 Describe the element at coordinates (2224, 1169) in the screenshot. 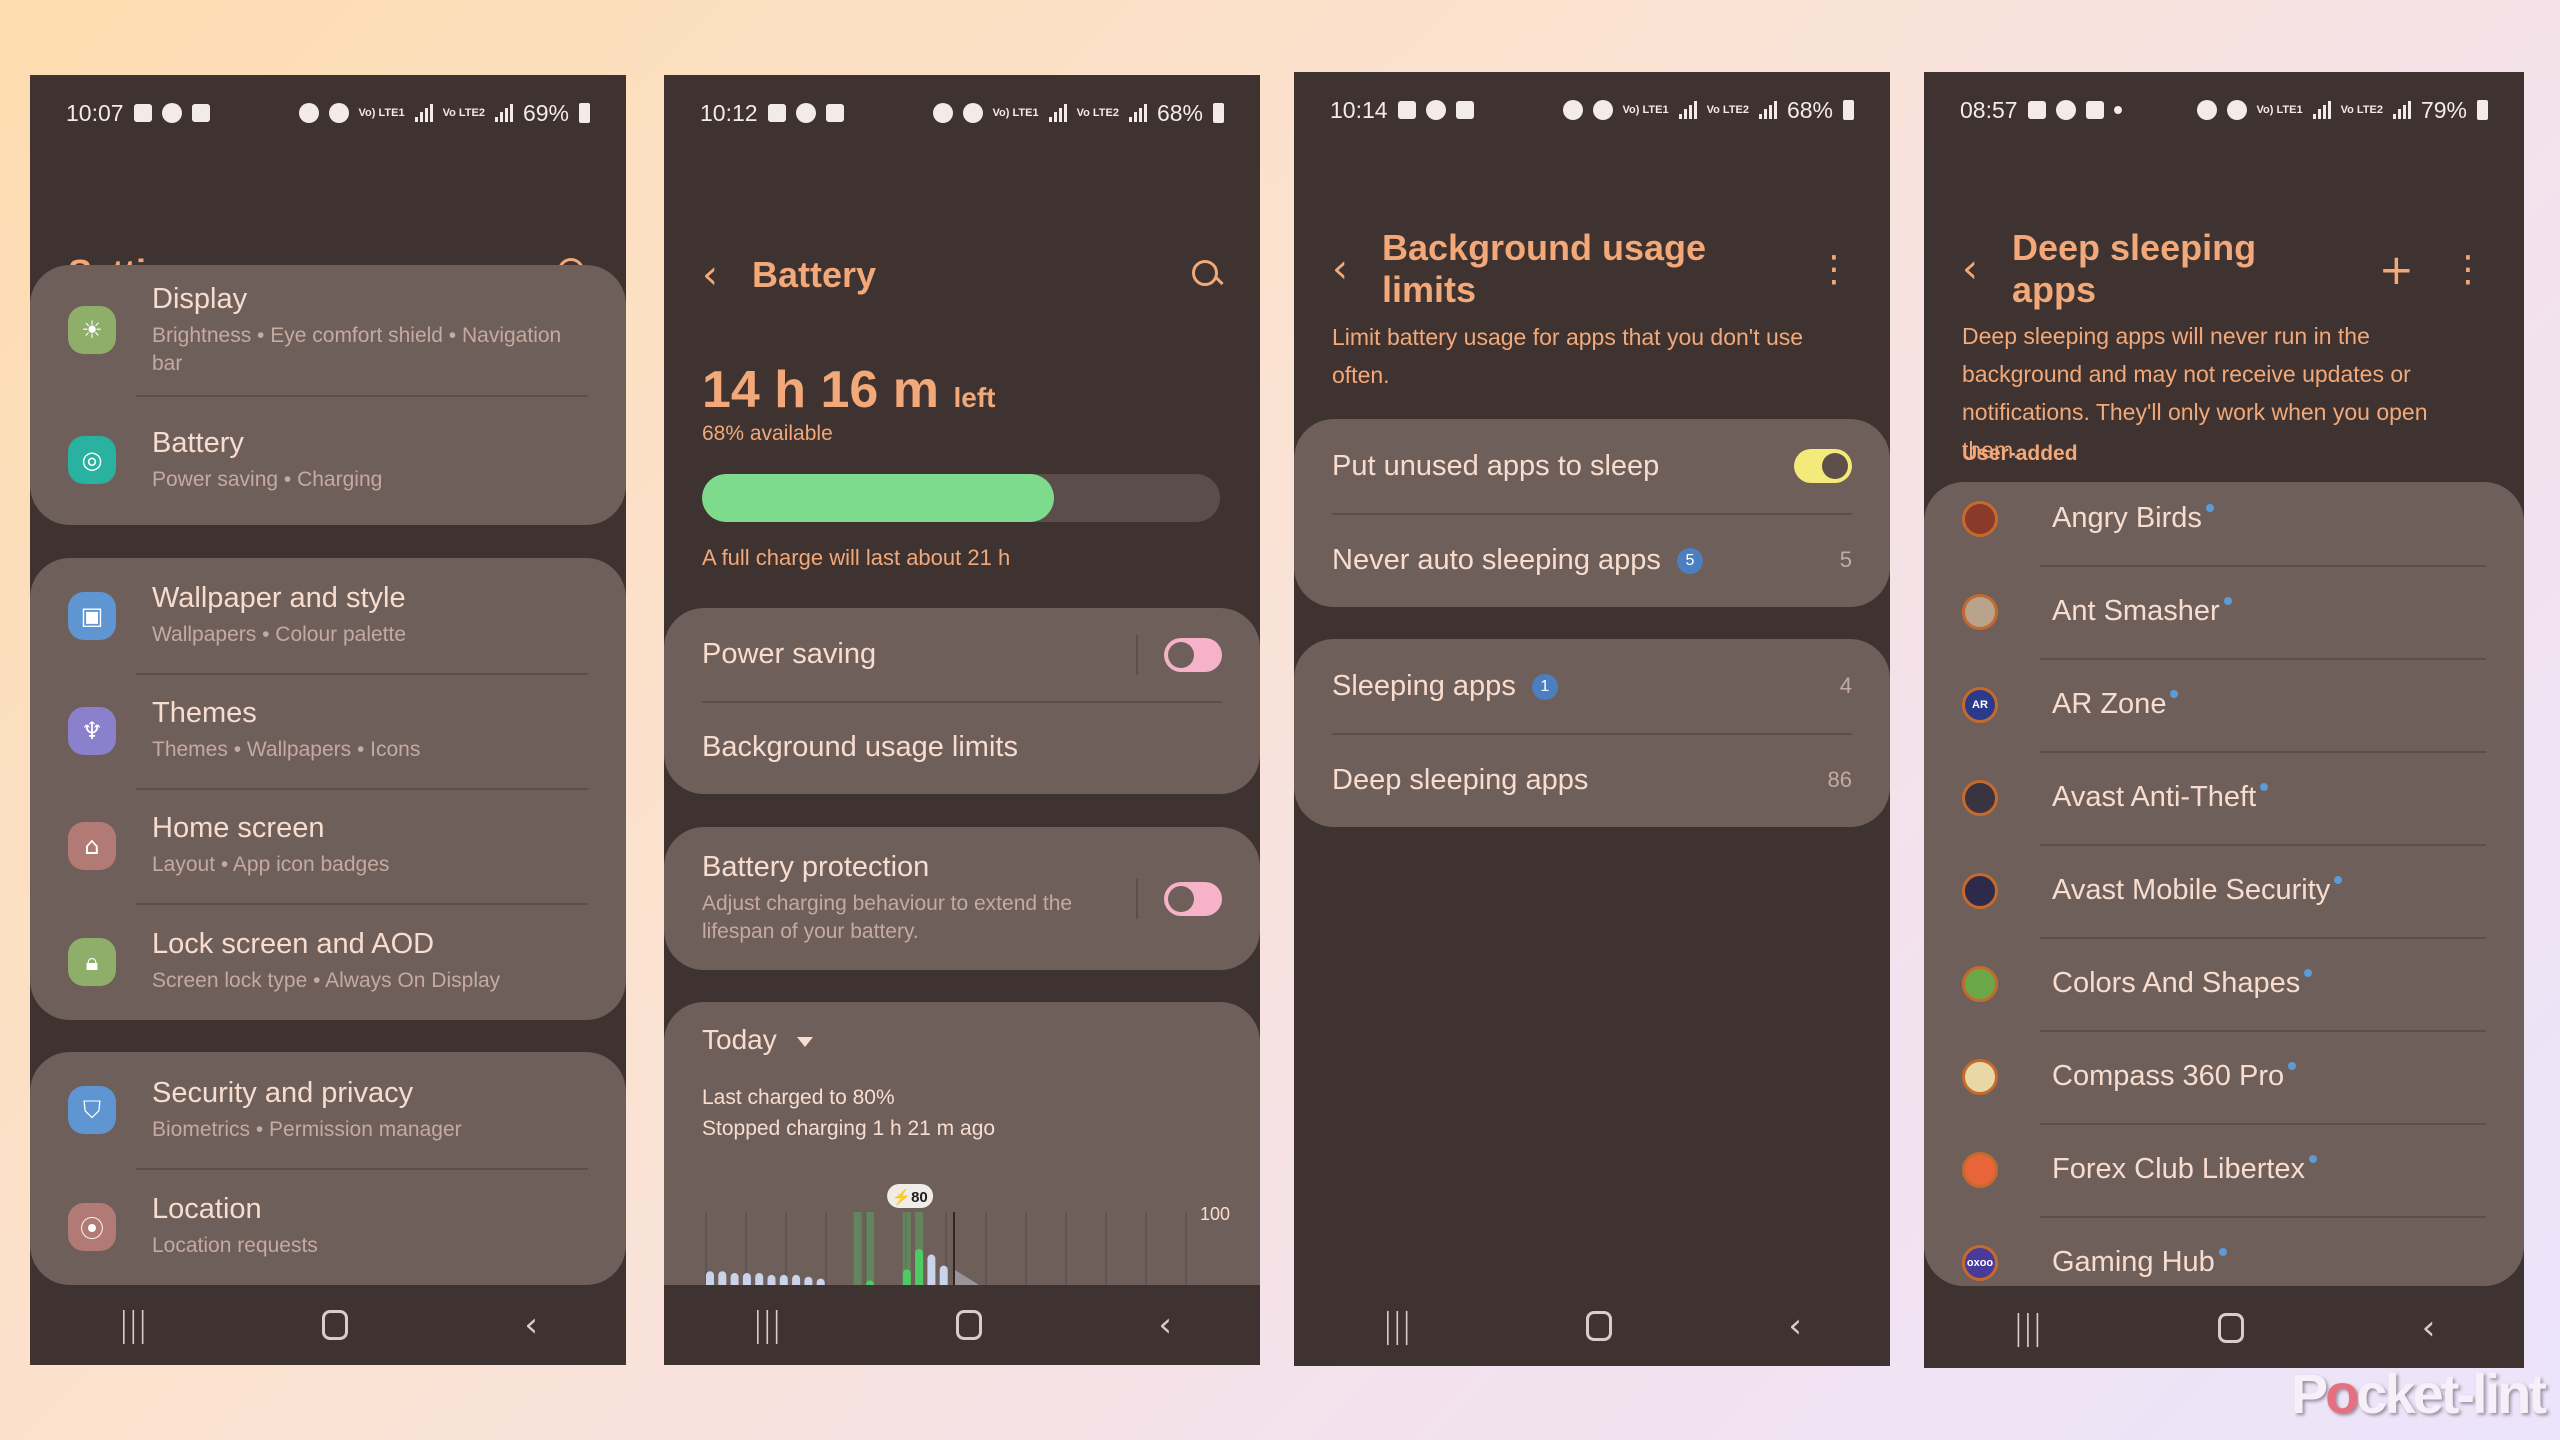

I see `app-list-item: Forex Club Libertex` at that location.